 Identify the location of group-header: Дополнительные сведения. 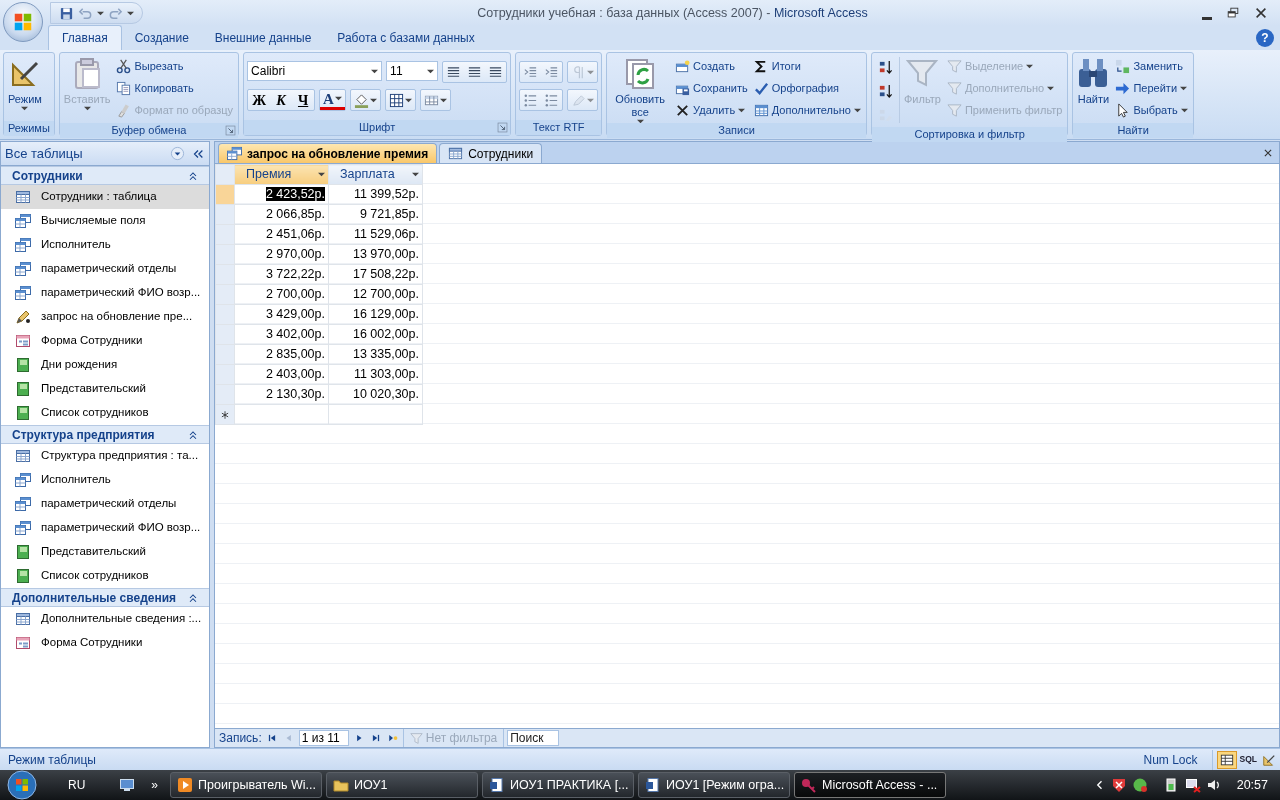
(105, 597).